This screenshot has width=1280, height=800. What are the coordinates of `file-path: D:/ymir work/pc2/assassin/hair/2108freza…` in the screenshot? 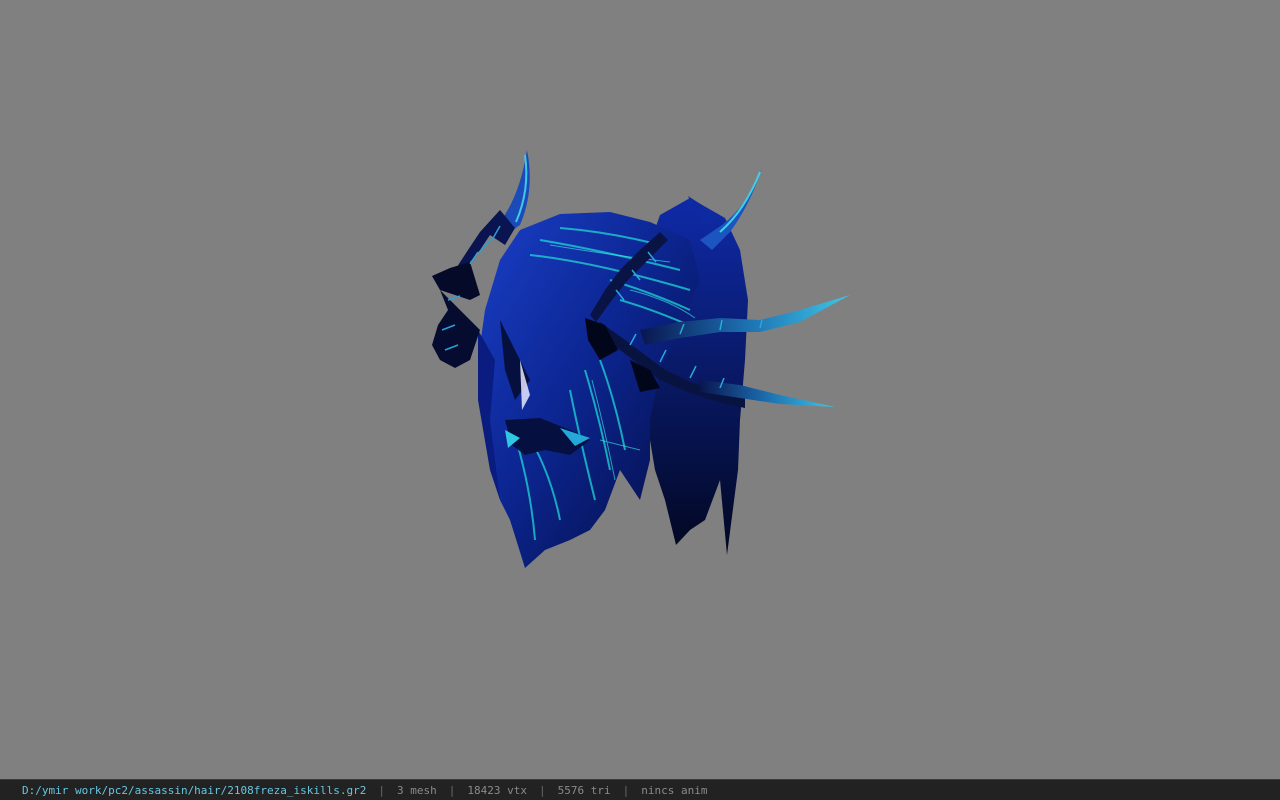 It's located at (194, 790).